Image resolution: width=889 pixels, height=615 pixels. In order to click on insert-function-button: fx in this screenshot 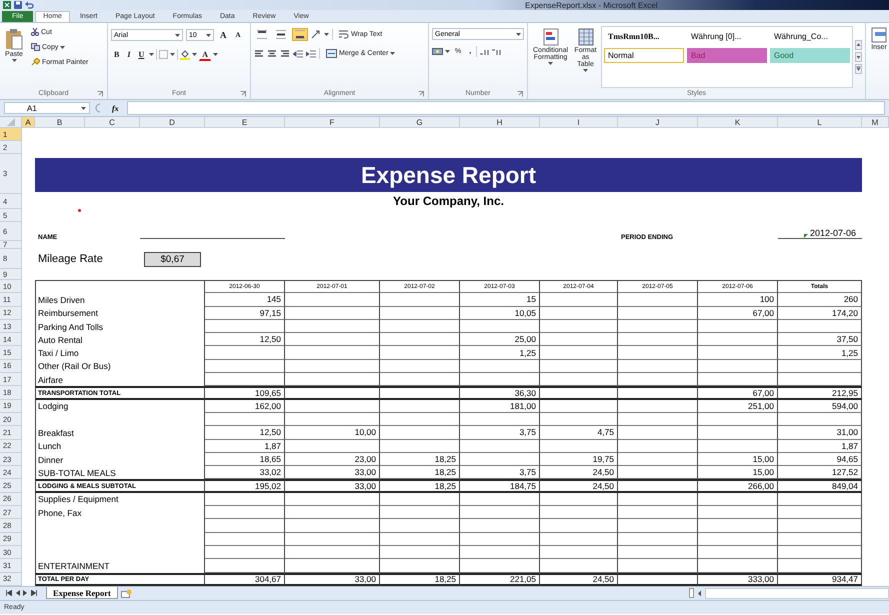, I will do `click(115, 108)`.